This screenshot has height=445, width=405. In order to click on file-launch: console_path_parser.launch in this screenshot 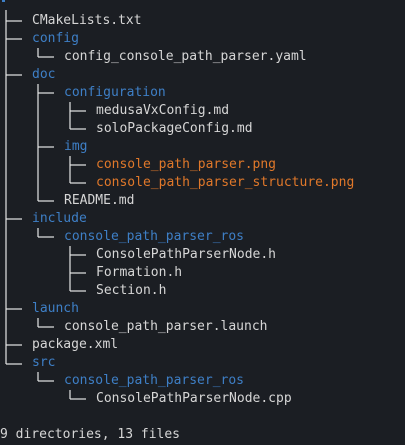, I will do `click(166, 327)`.